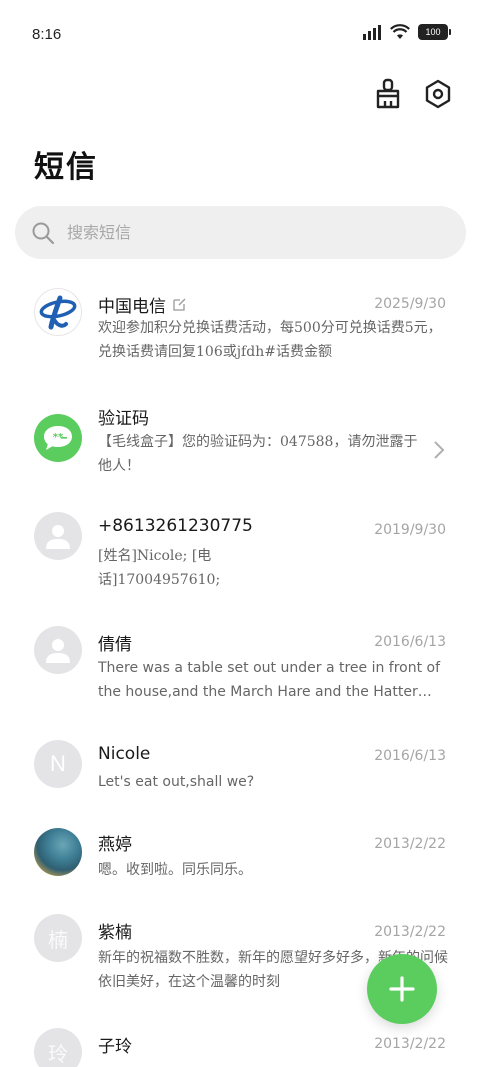  I want to click on avatar-china-telecom, so click(58, 312).